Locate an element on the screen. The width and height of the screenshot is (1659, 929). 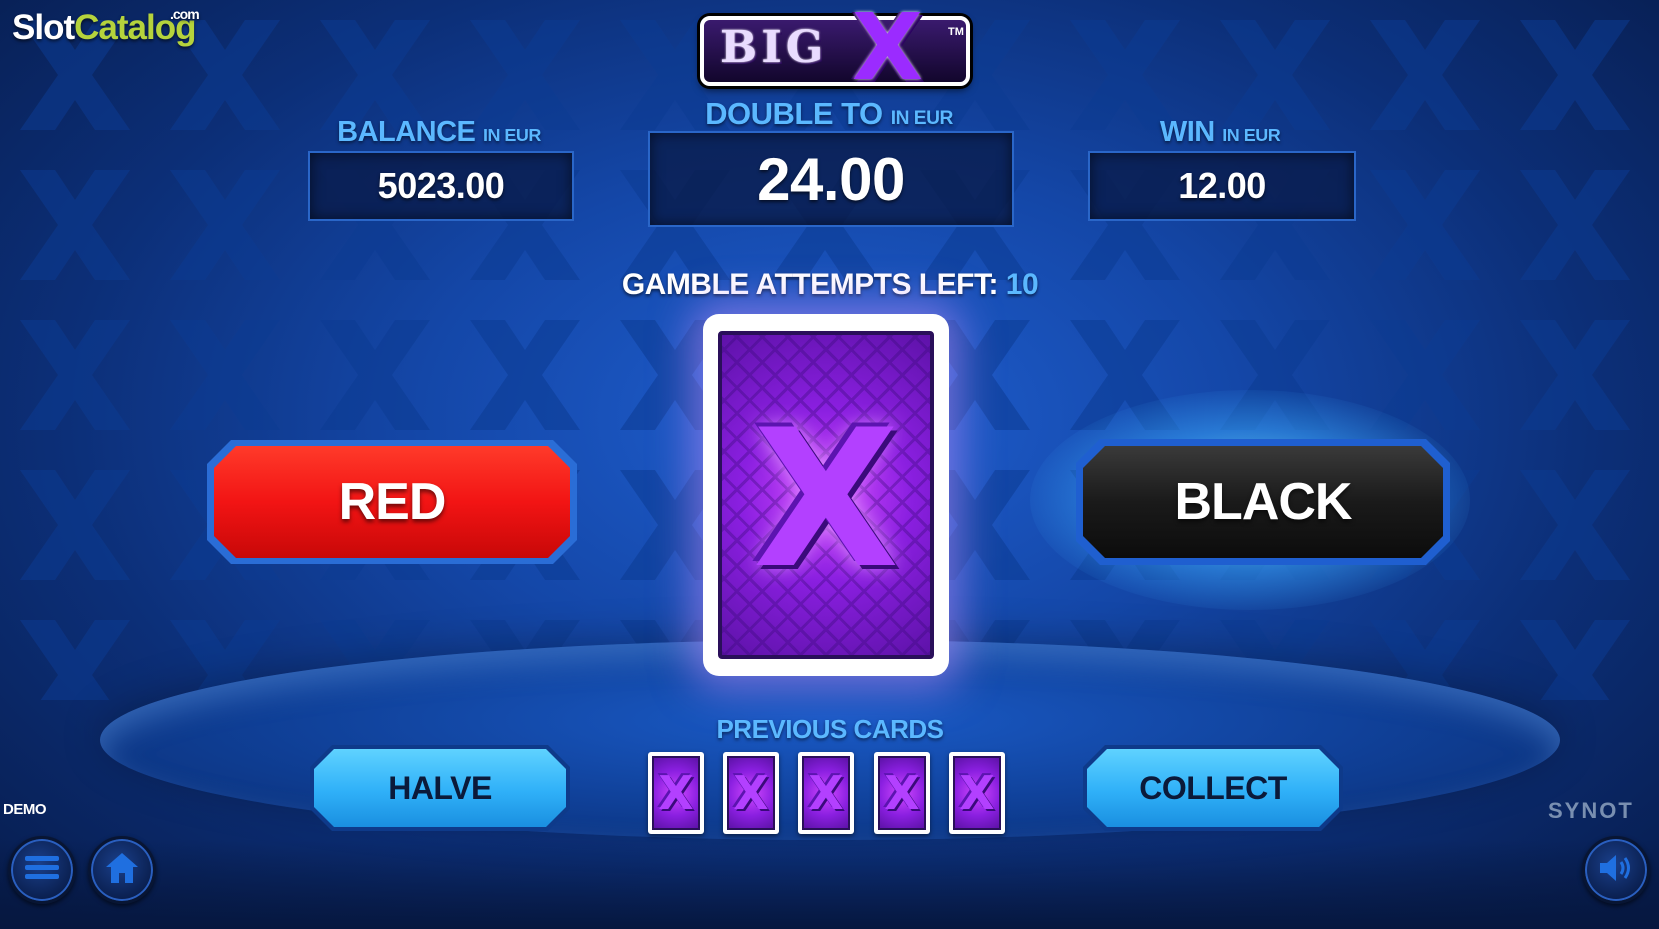
balance-label: BALANCE IN EUR is located at coordinates (439, 132).